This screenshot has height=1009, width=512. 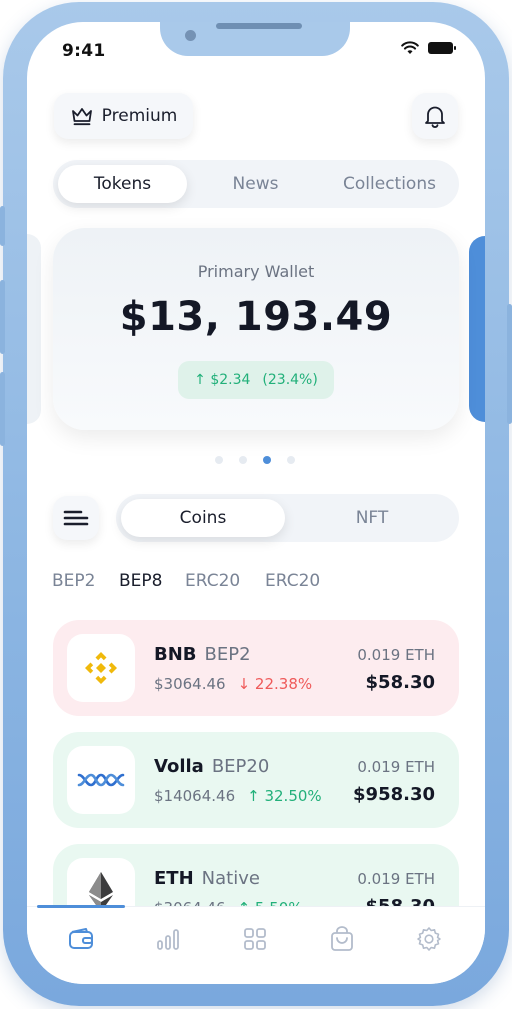 What do you see at coordinates (34, 329) in the screenshot?
I see `previous-wallet-card` at bounding box center [34, 329].